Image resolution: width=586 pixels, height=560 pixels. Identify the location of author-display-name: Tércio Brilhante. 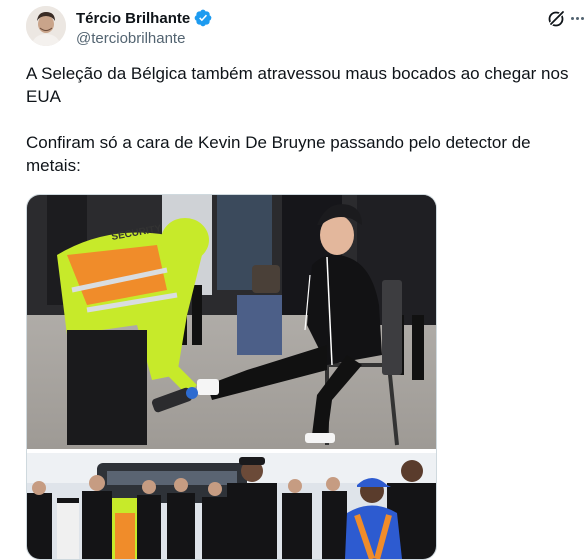
(133, 18).